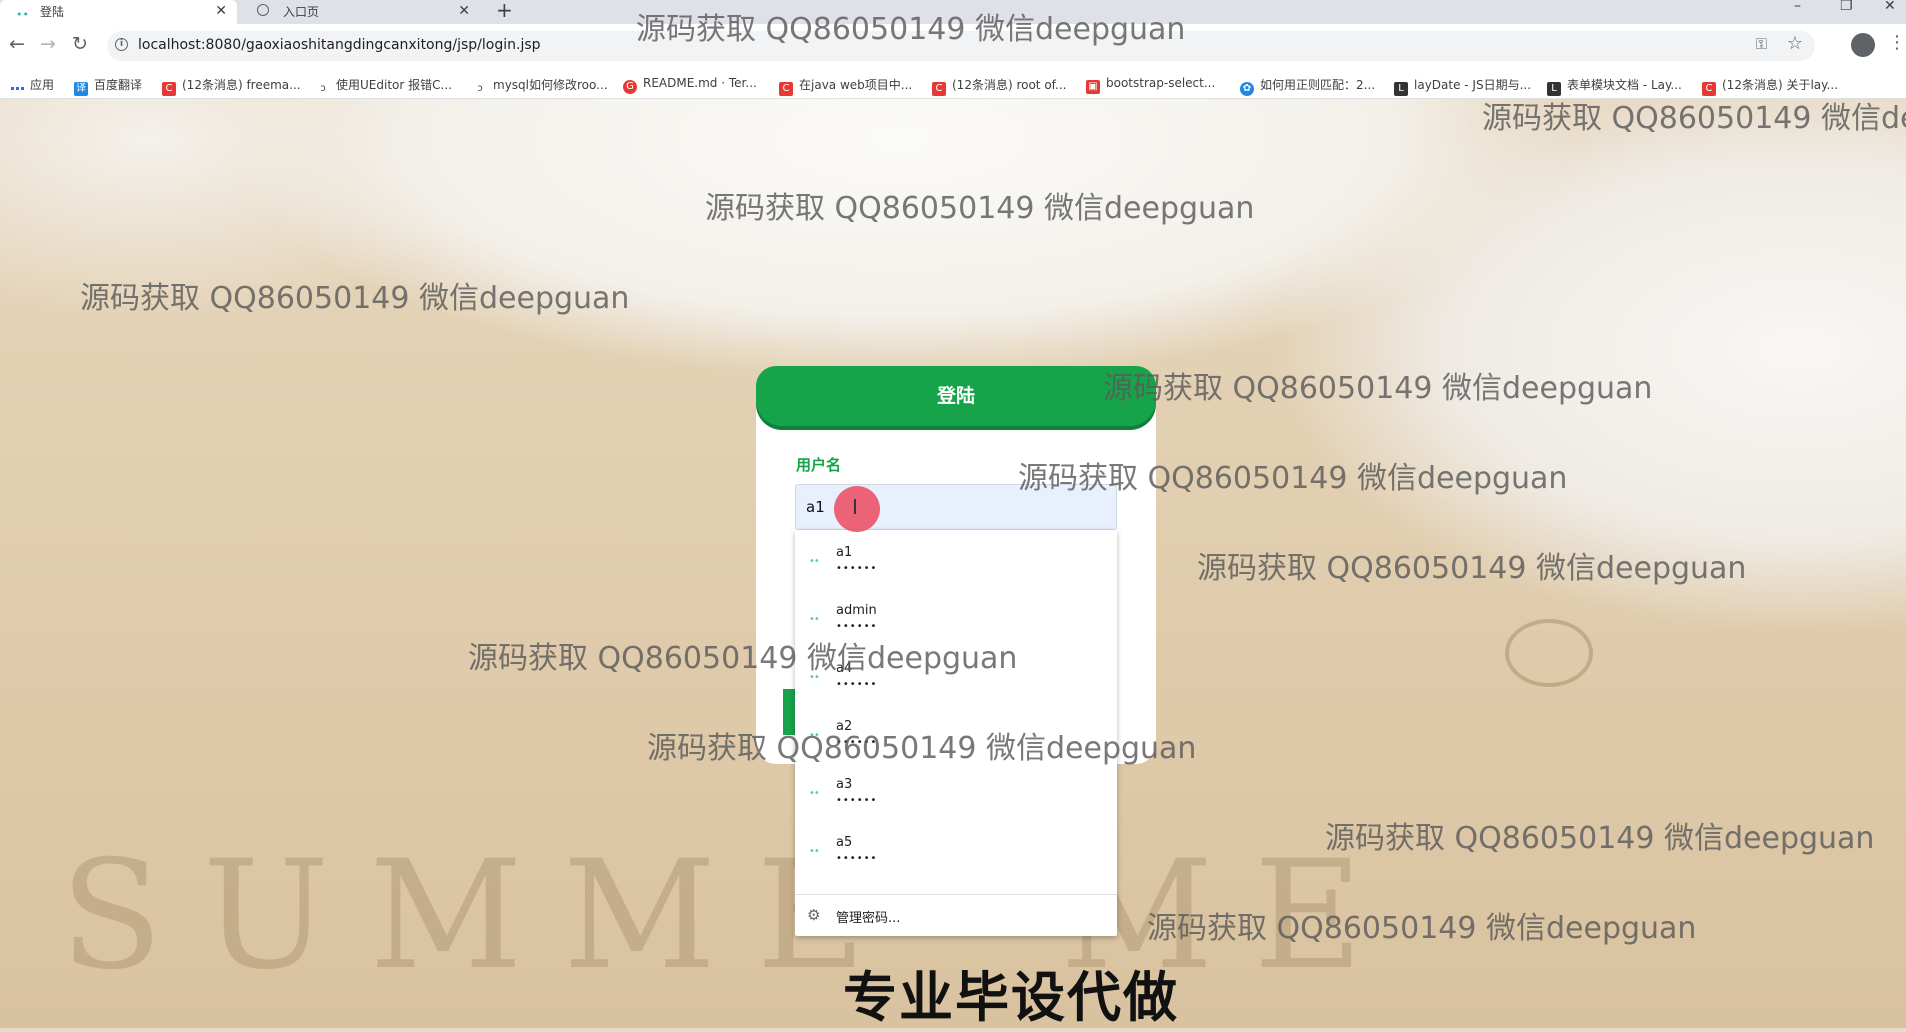 This screenshot has width=1906, height=1032. I want to click on gear-icon: ⚙, so click(814, 915).